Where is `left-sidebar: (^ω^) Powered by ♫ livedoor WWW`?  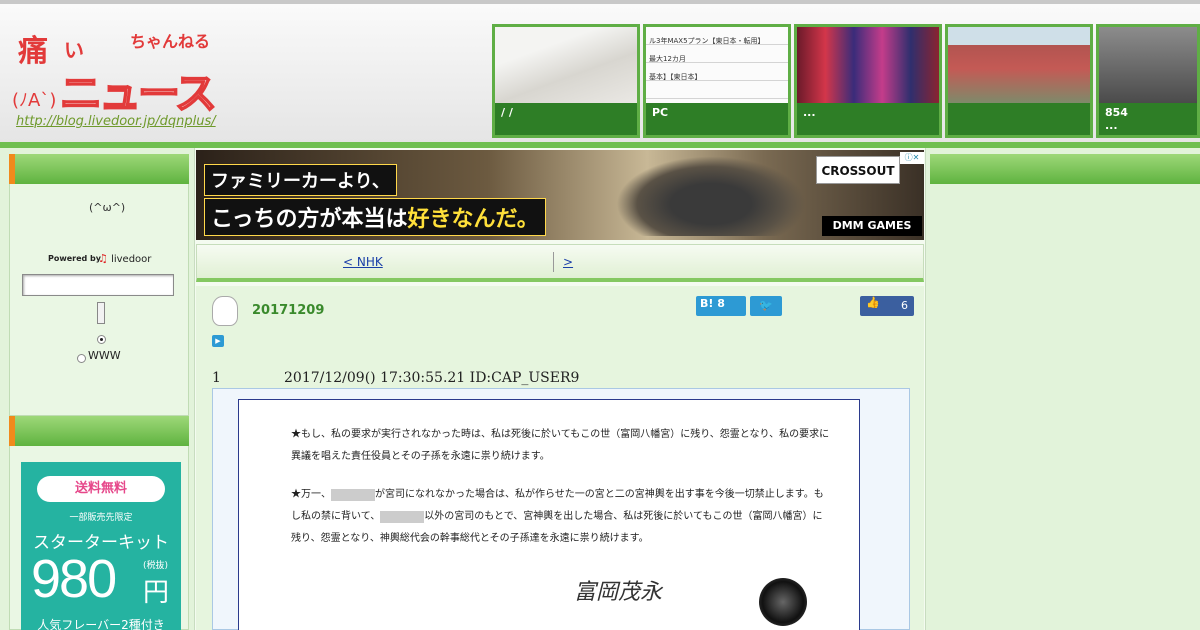 left-sidebar: (^ω^) Powered by ♫ livedoor WWW is located at coordinates (99, 300).